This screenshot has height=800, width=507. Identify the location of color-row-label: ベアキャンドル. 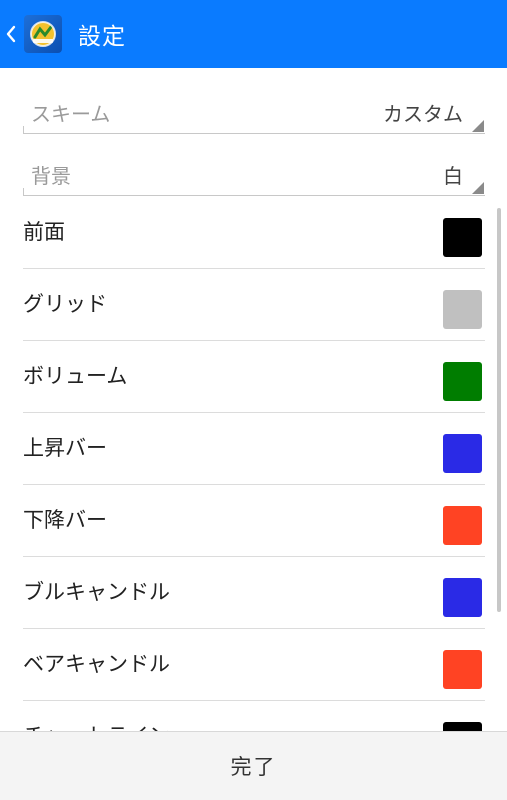
(96, 664).